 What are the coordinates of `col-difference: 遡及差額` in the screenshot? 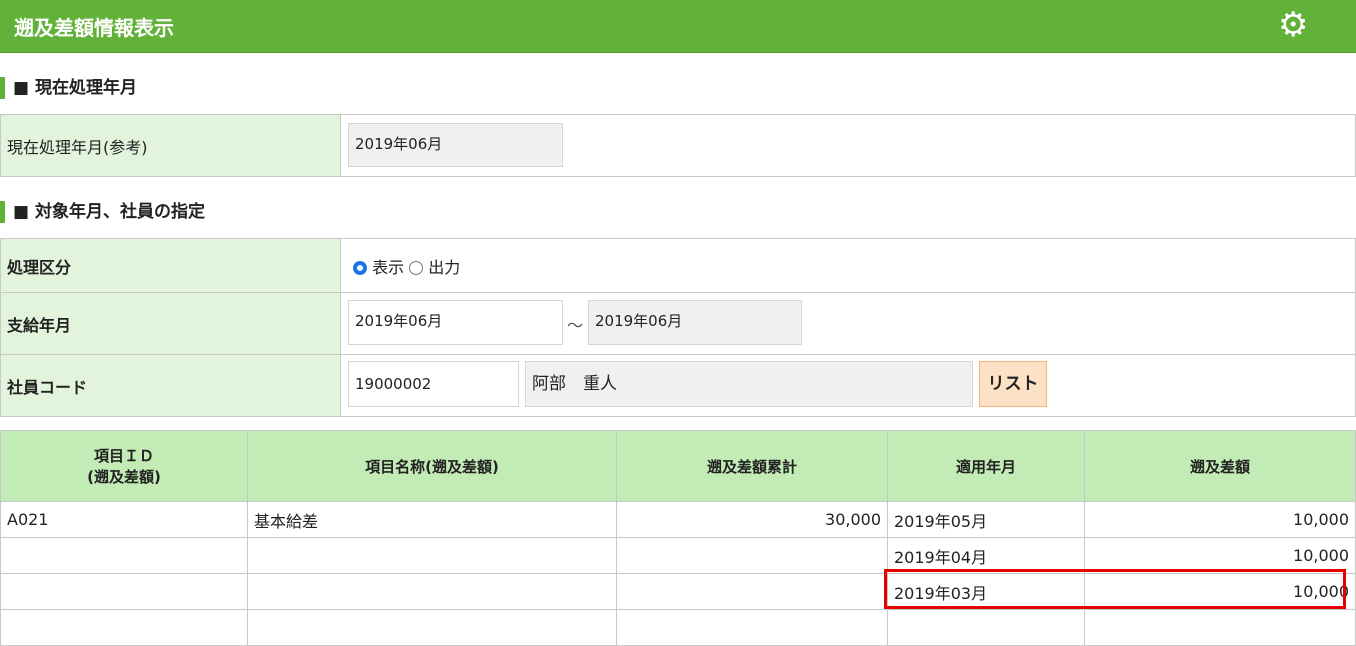 It's located at (1220, 466).